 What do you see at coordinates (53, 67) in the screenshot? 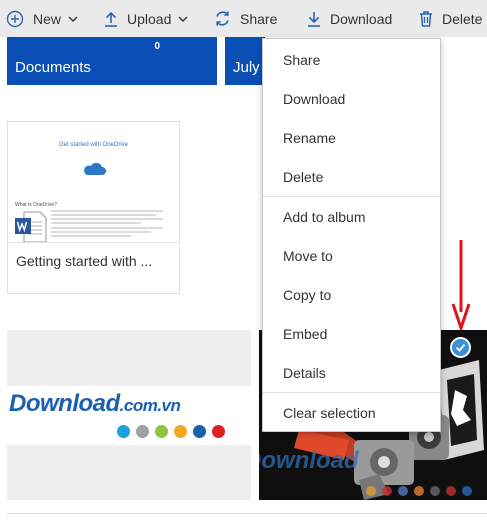
I see `folder-name: Documents` at bounding box center [53, 67].